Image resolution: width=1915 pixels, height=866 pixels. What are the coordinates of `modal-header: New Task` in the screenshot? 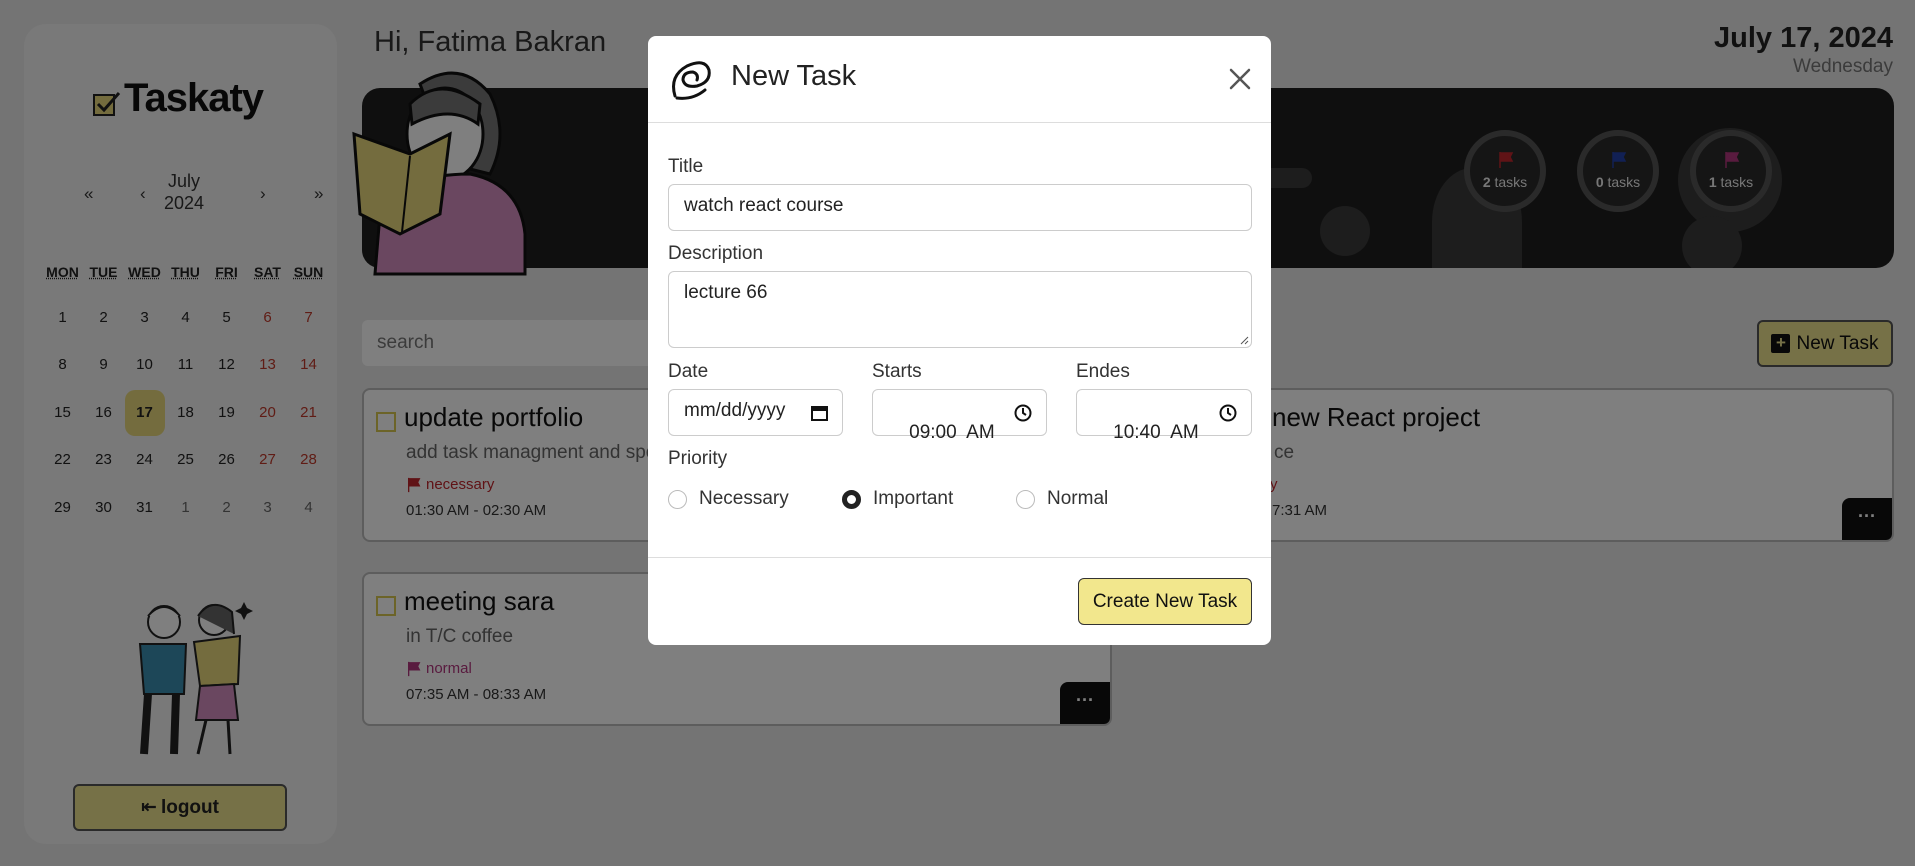 It's located at (959, 79).